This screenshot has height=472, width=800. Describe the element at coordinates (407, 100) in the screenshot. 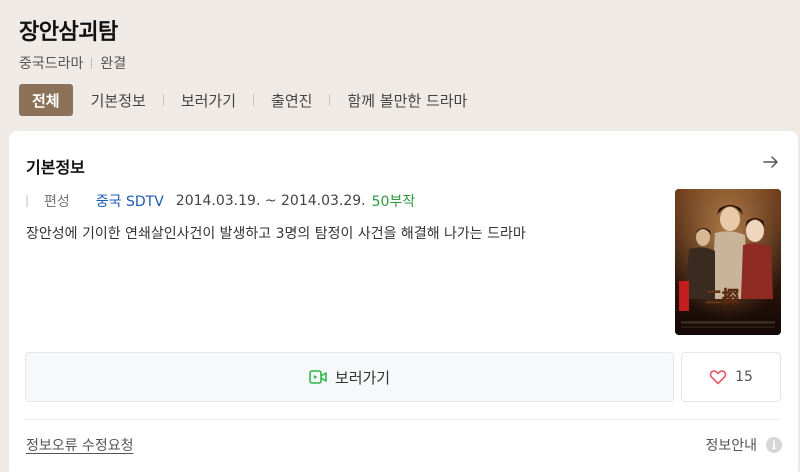

I see `tab-similar-dramas: 함께 볼만한 드라마` at that location.